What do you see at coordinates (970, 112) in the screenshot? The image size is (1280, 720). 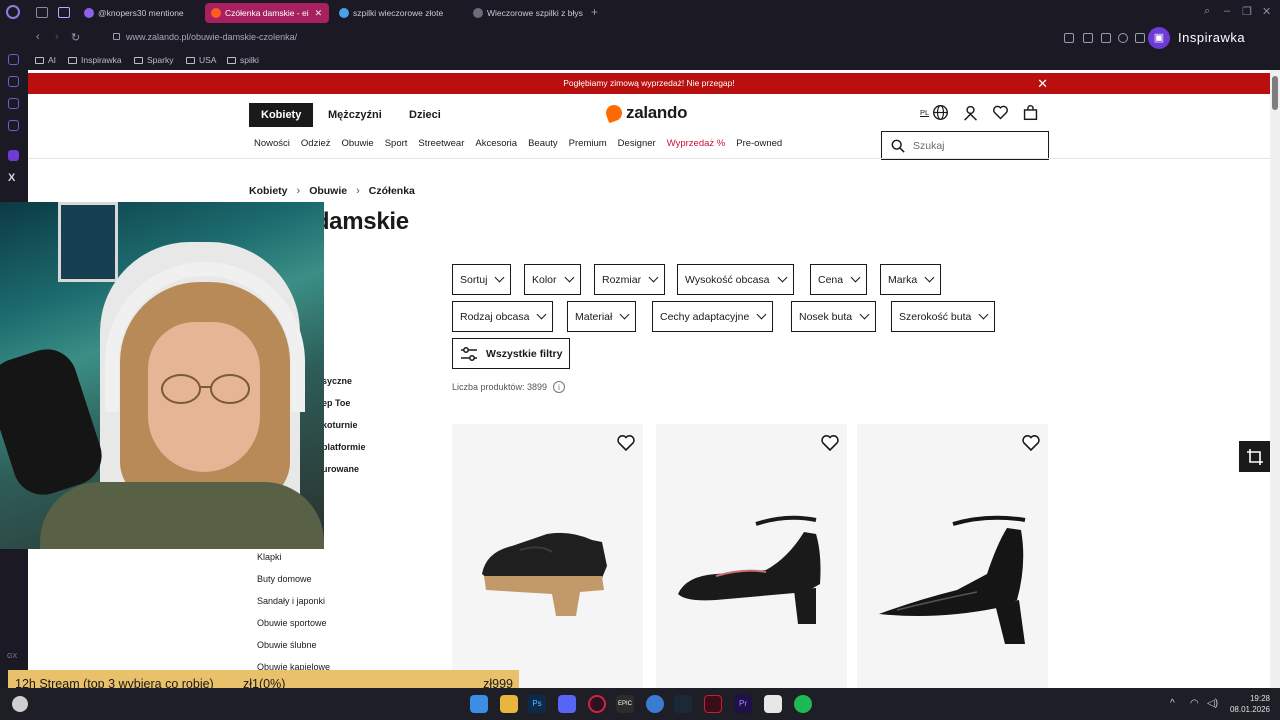 I see `user-icon` at bounding box center [970, 112].